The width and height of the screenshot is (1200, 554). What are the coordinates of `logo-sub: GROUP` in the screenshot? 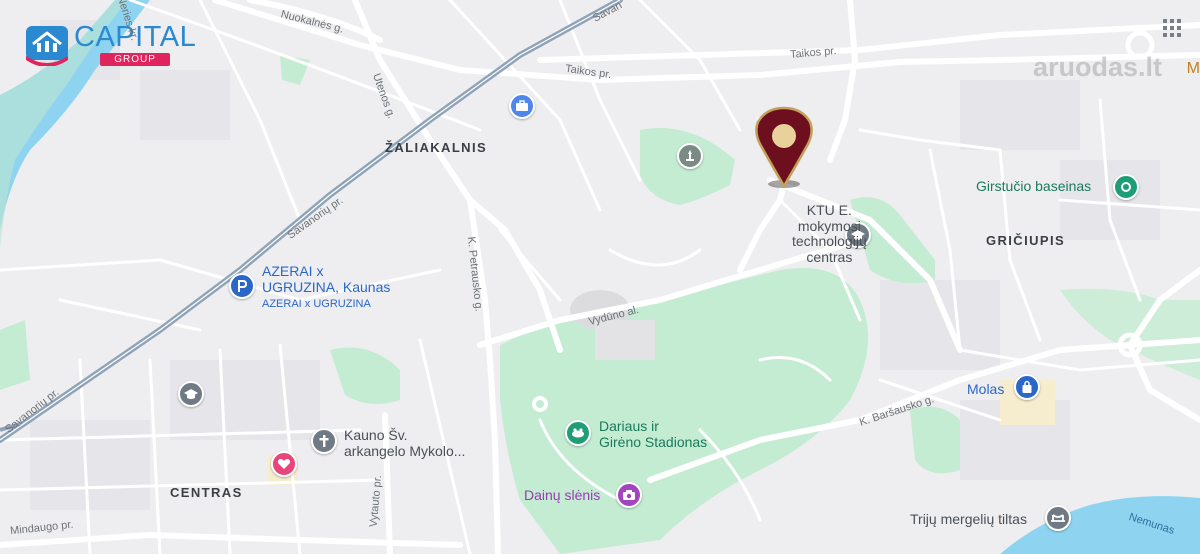 It's located at (135, 59).